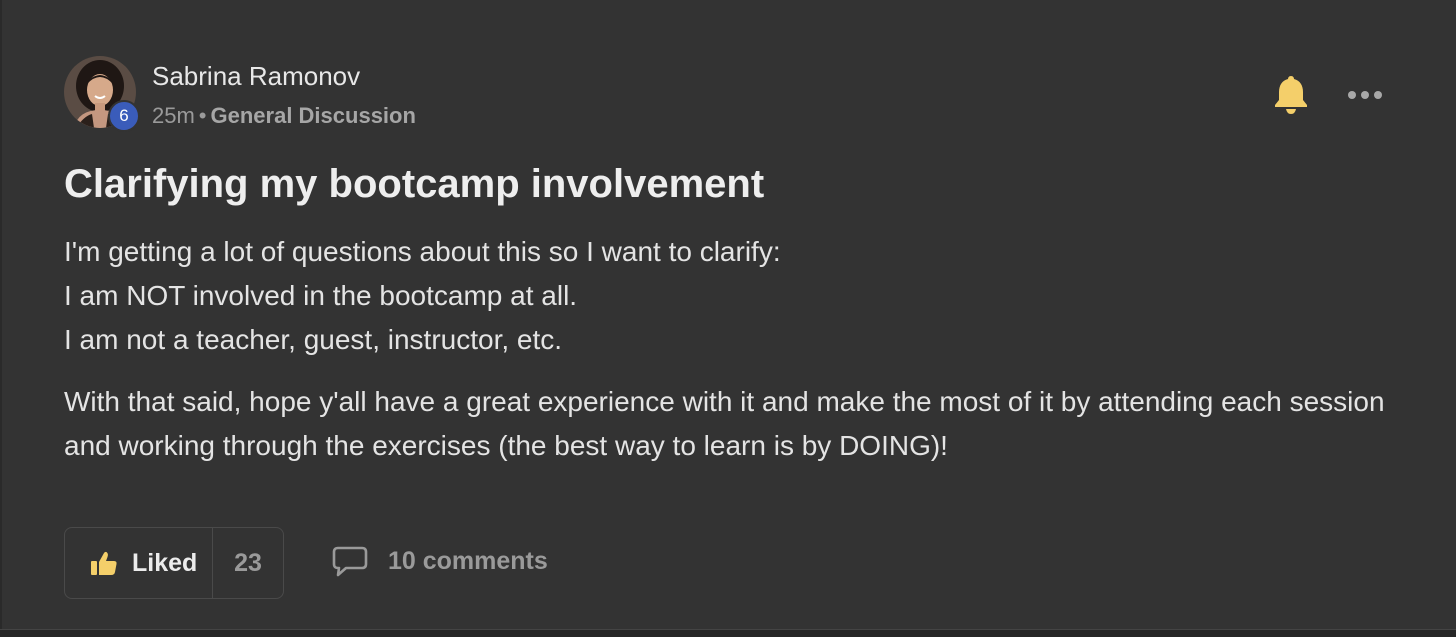  I want to click on thumbs-up-icon, so click(104, 563).